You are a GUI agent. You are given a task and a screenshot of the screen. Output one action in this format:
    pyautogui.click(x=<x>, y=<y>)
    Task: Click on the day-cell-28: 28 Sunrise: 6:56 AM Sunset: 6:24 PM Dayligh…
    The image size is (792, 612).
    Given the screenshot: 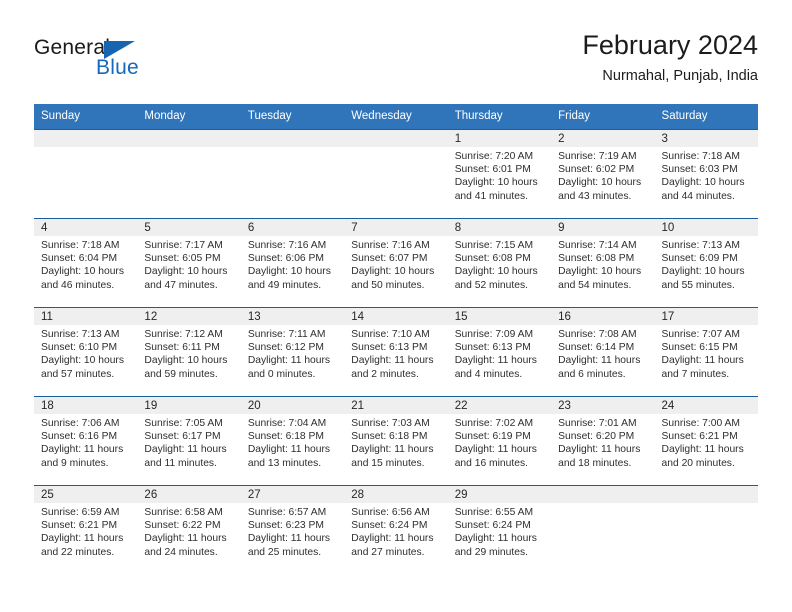 What is the action you would take?
    pyautogui.click(x=396, y=530)
    